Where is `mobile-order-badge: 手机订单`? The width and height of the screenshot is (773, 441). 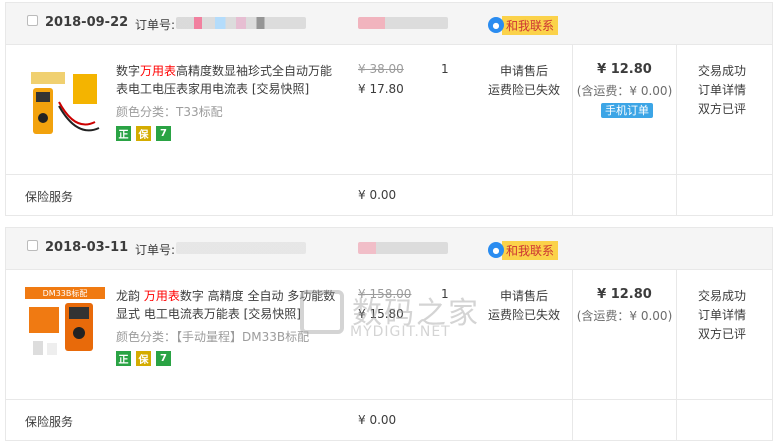
mobile-order-badge: 手机订单 is located at coordinates (627, 110).